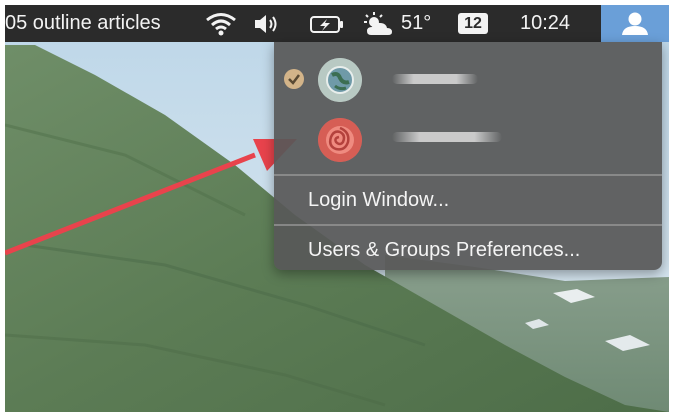 This screenshot has height=417, width=674. I want to click on fast-user-switch-button, so click(635, 23).